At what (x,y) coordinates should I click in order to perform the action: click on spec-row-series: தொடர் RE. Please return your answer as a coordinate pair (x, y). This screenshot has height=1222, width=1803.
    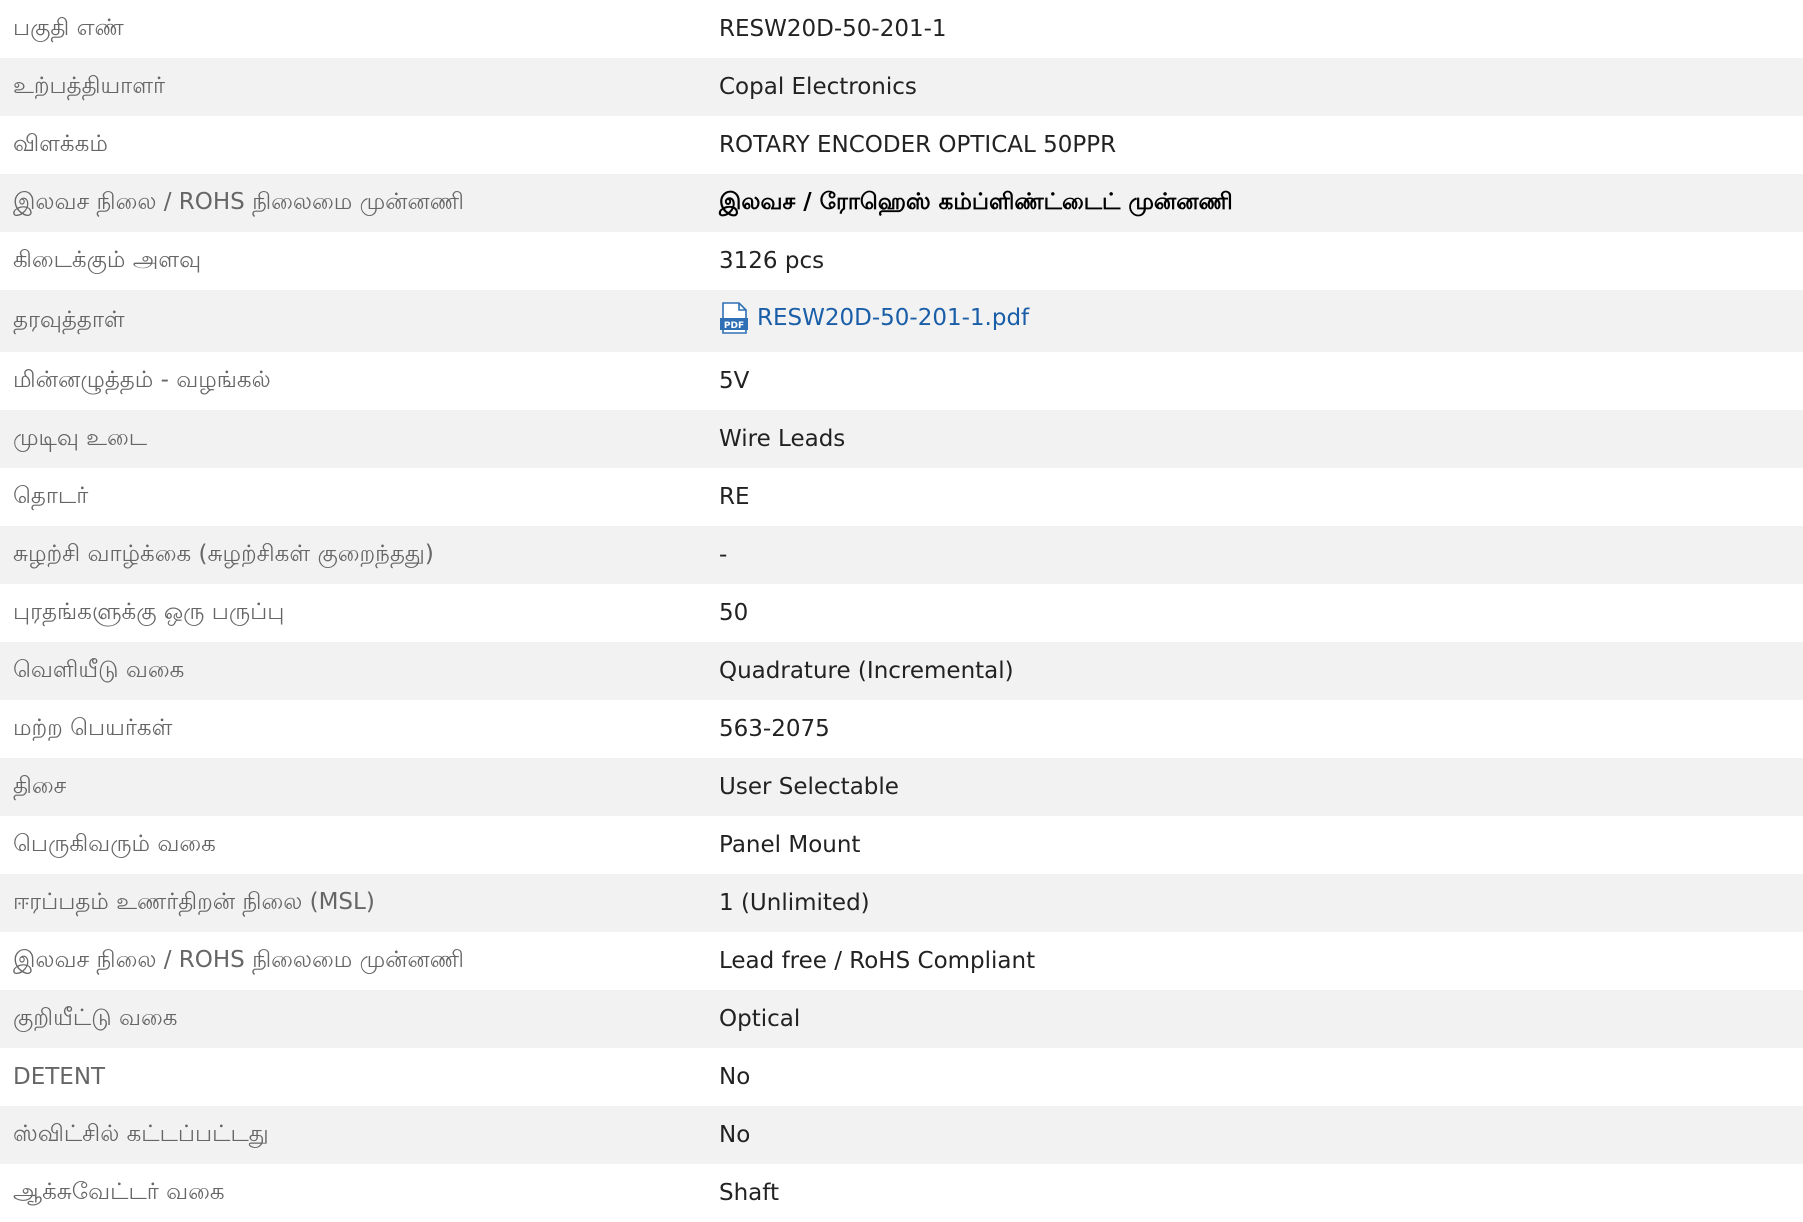
    Looking at the image, I should click on (901, 497).